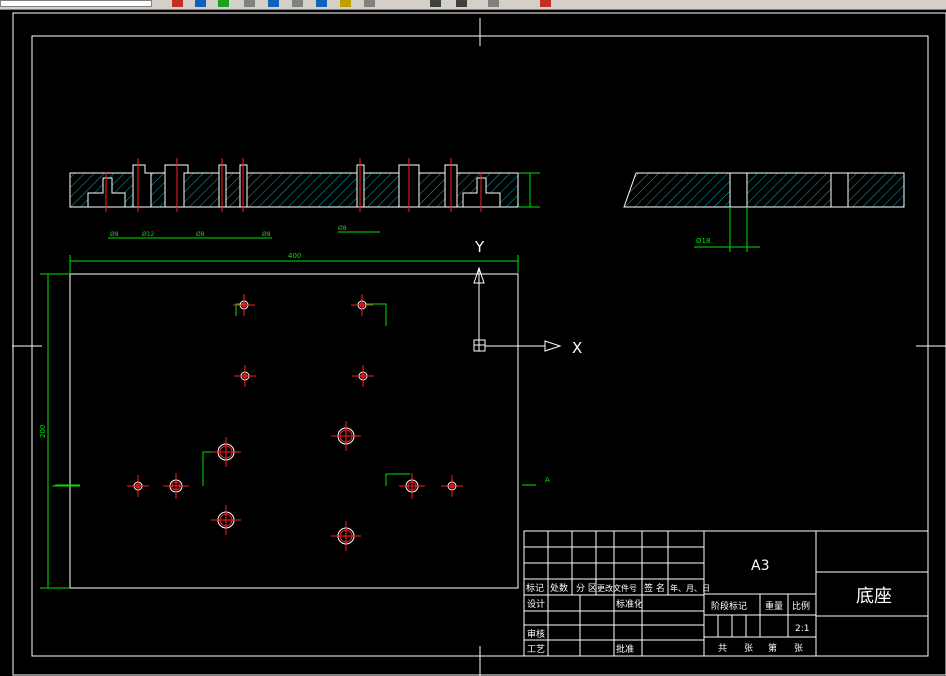 The image size is (946, 676). What do you see at coordinates (654, 588) in the screenshot?
I see `rev-header-4: 签 名` at bounding box center [654, 588].